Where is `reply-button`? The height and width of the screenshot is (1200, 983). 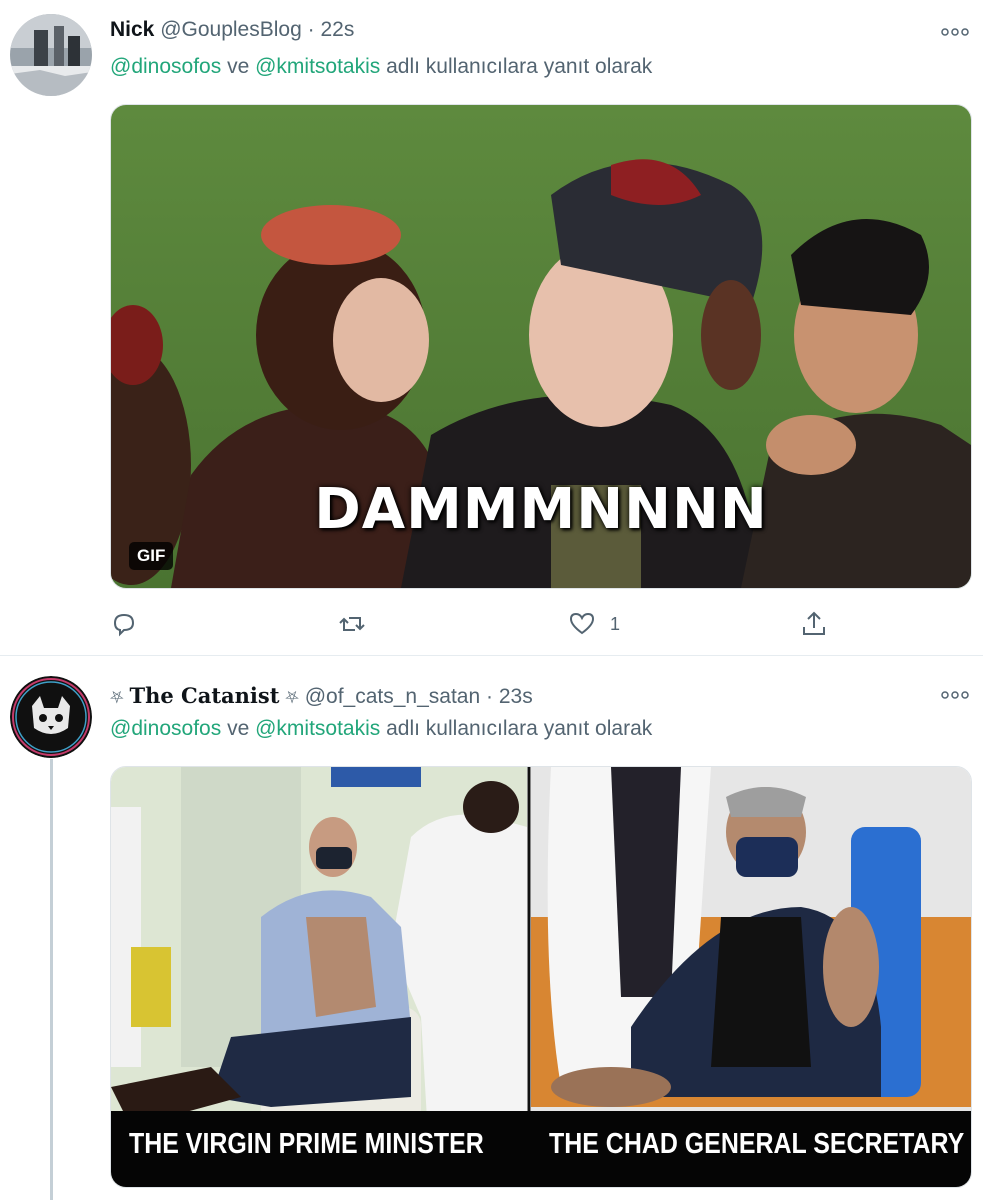 reply-button is located at coordinates (124, 624).